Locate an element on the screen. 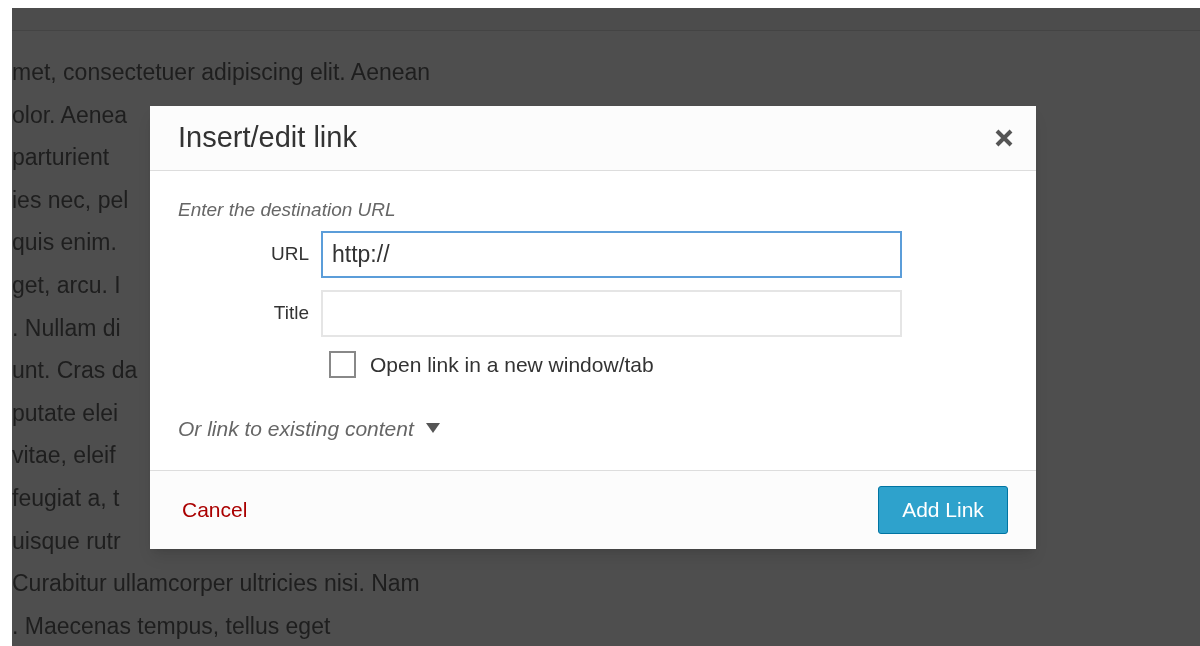 The height and width of the screenshot is (646, 1200). text-field: http:// is located at coordinates (611, 254).